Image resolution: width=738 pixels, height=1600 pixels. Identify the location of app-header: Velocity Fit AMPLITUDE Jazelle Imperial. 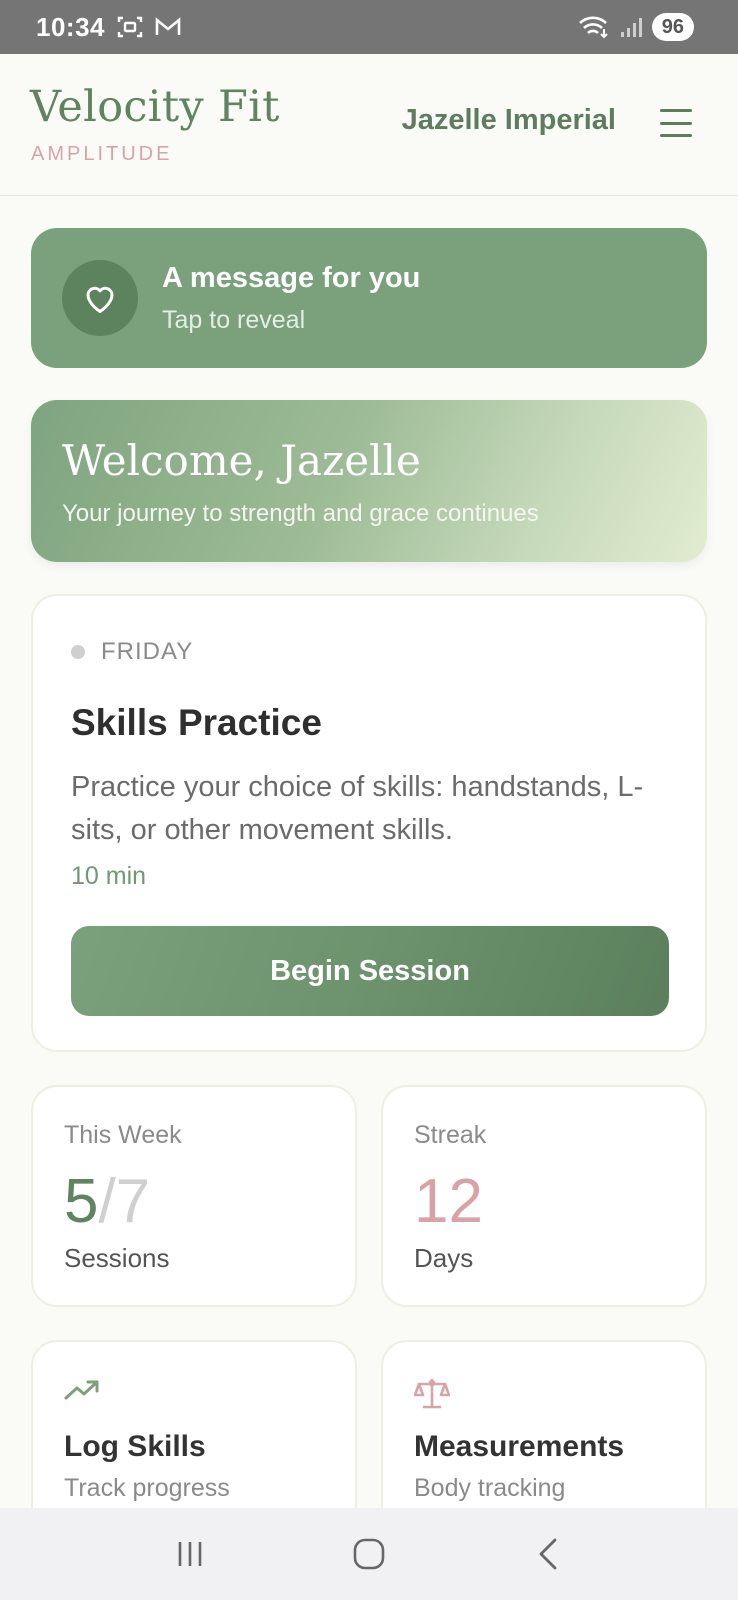
(369, 125).